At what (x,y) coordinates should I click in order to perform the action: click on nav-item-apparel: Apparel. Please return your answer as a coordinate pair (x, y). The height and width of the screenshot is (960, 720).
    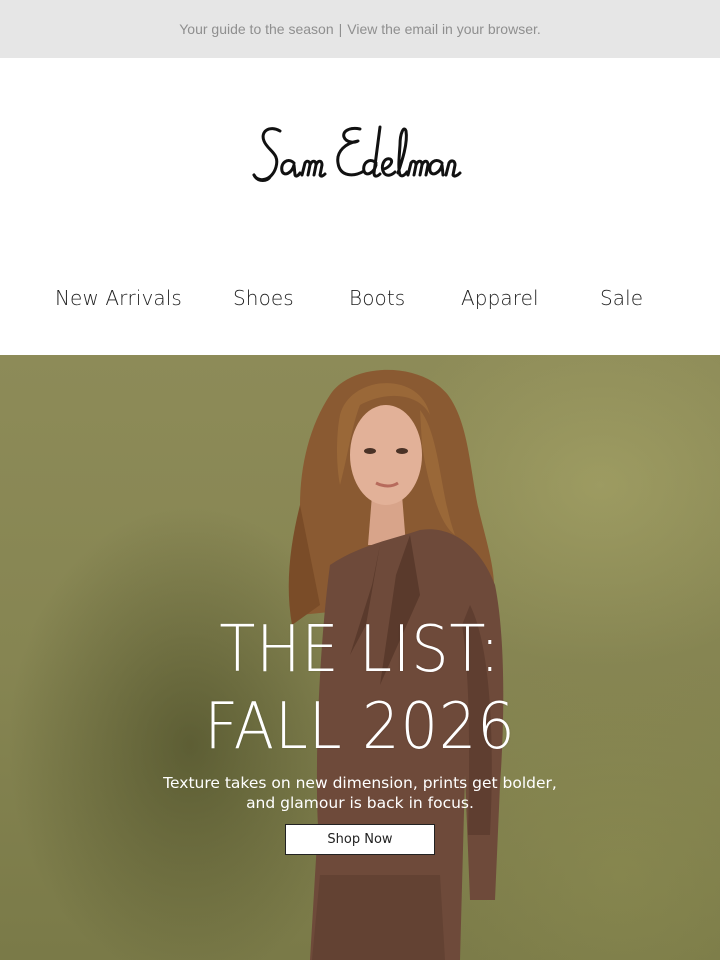
    Looking at the image, I should click on (500, 298).